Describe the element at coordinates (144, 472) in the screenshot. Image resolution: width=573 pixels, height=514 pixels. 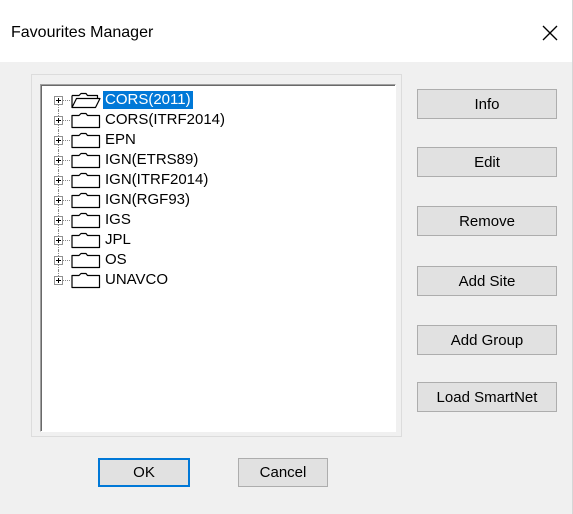
I see `ok-button: OK` at that location.